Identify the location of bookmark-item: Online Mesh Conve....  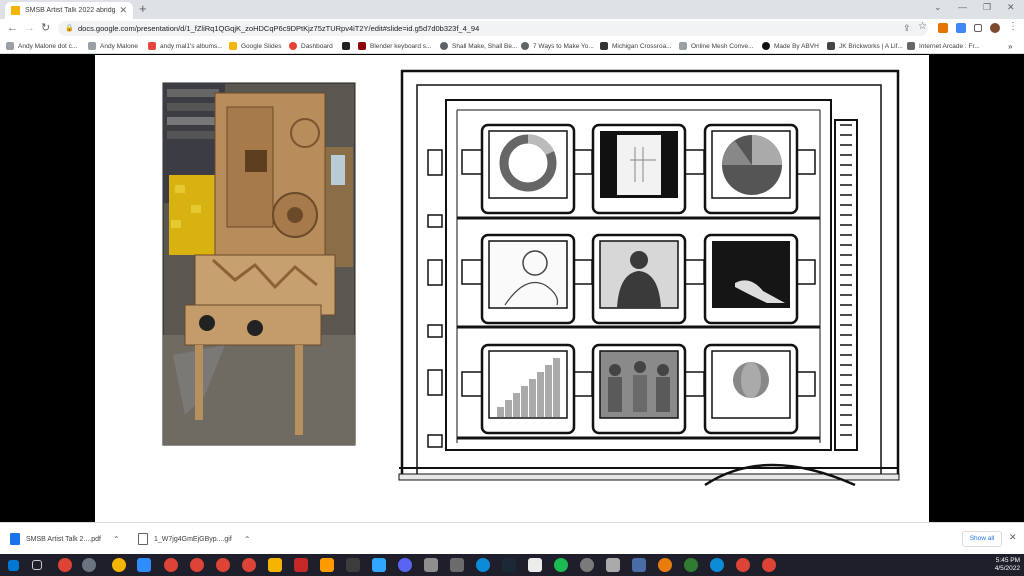
(716, 46).